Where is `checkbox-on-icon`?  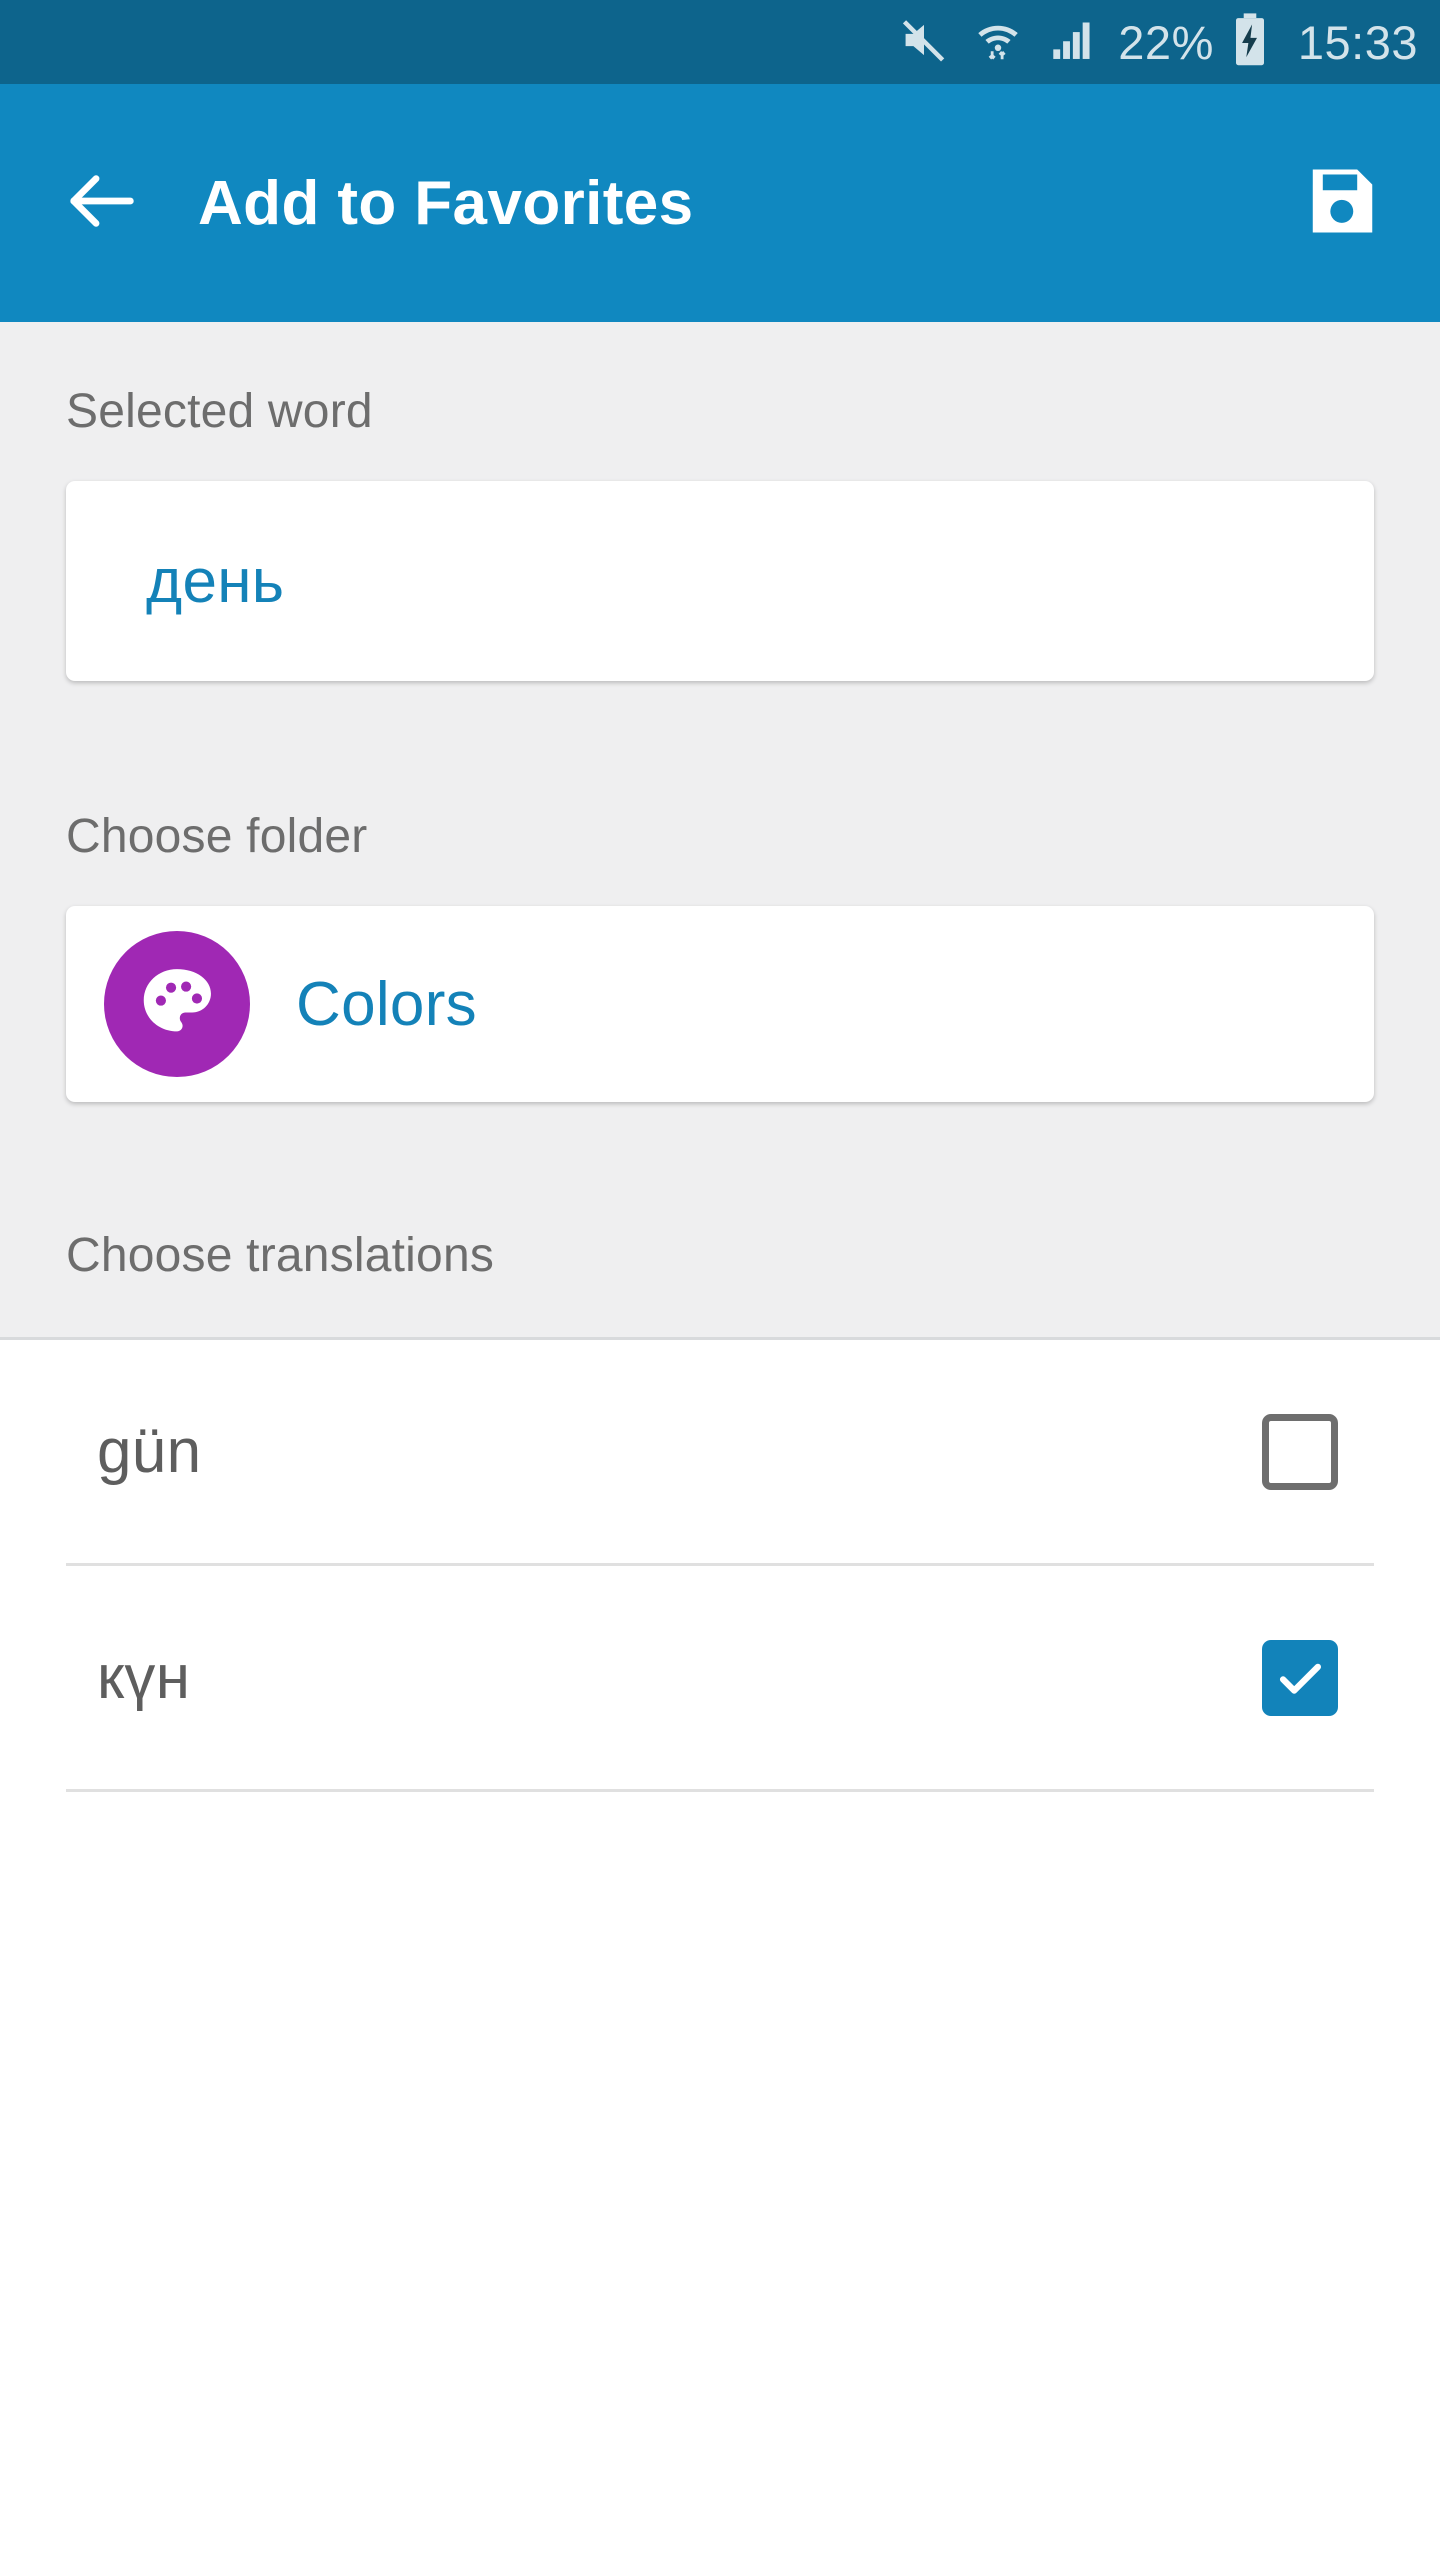
checkbox-on-icon is located at coordinates (1300, 1677).